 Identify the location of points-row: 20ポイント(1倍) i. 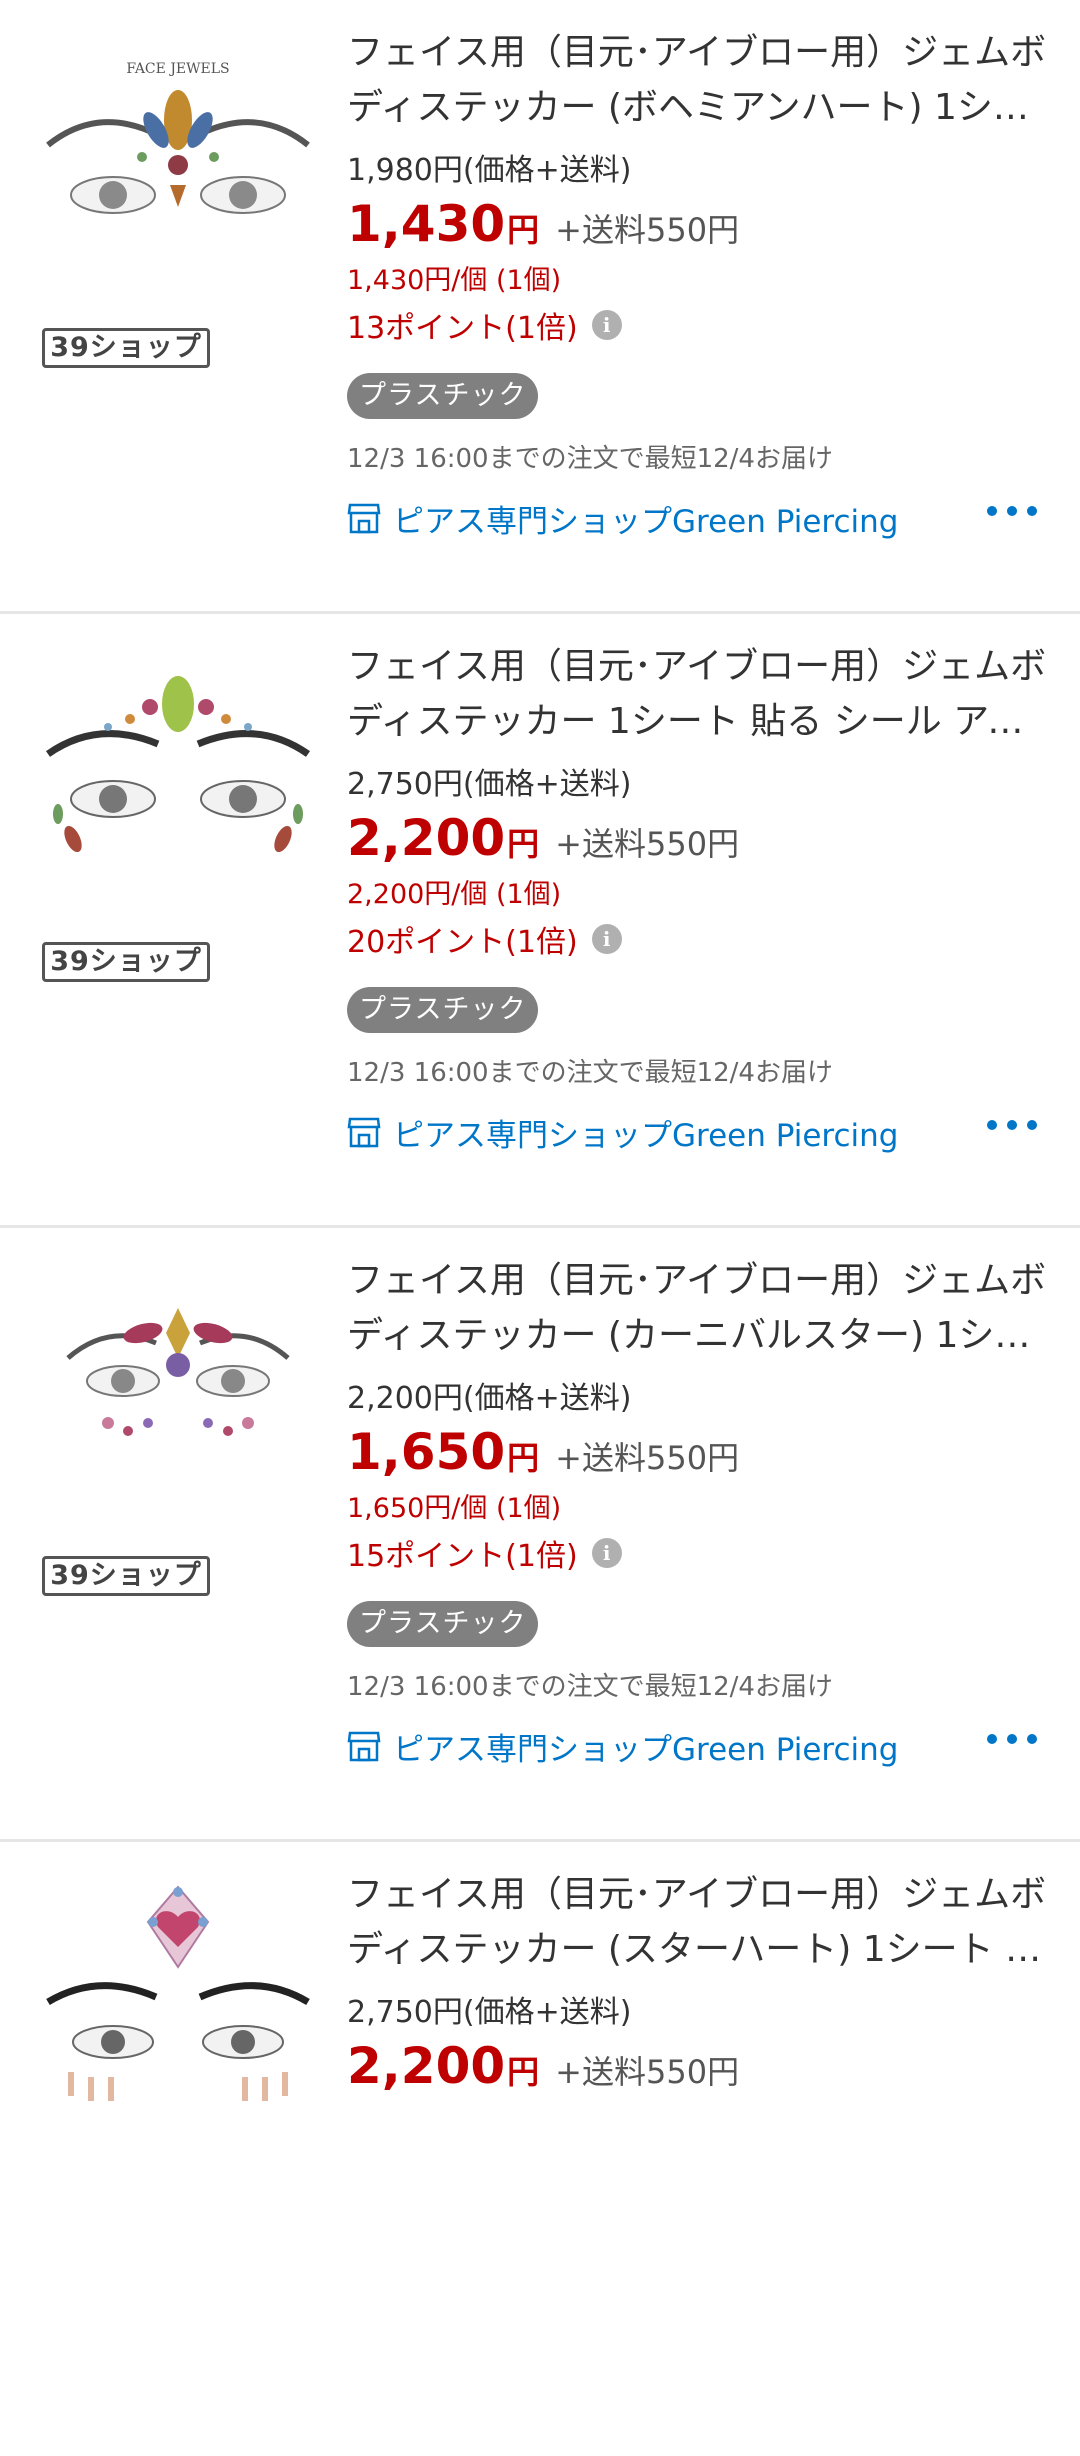
(697, 939).